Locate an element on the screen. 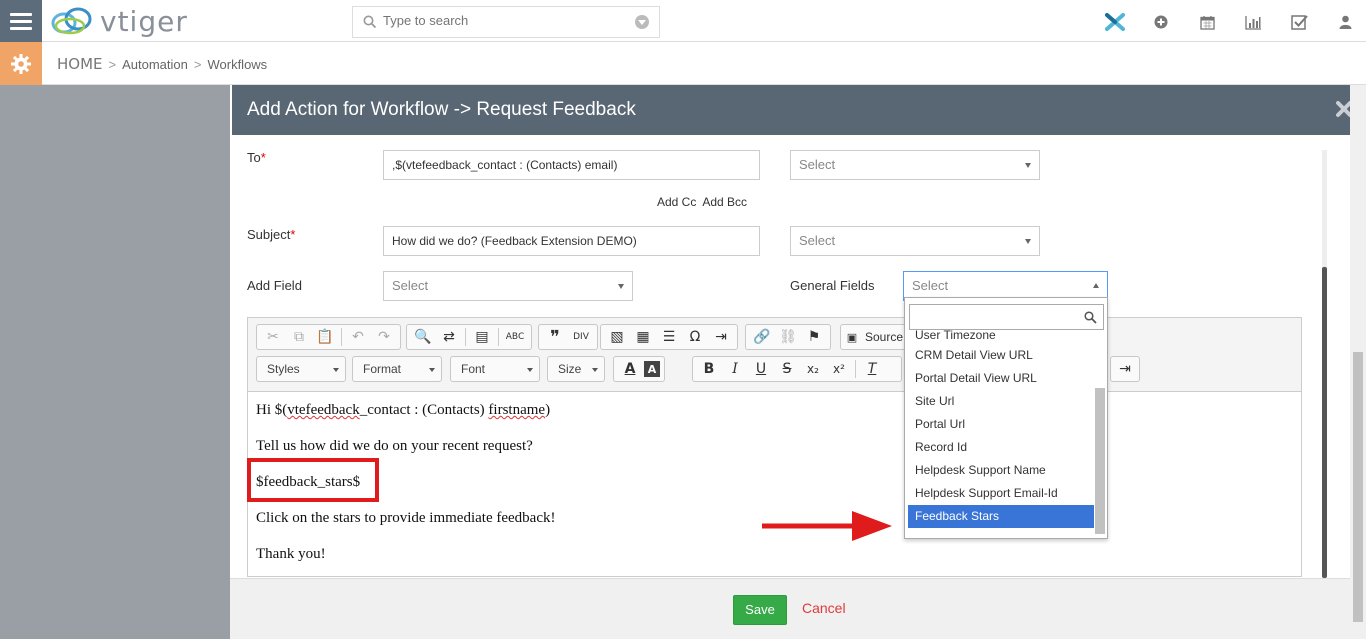  dropdown-scrollbar is located at coordinates (1100, 461).